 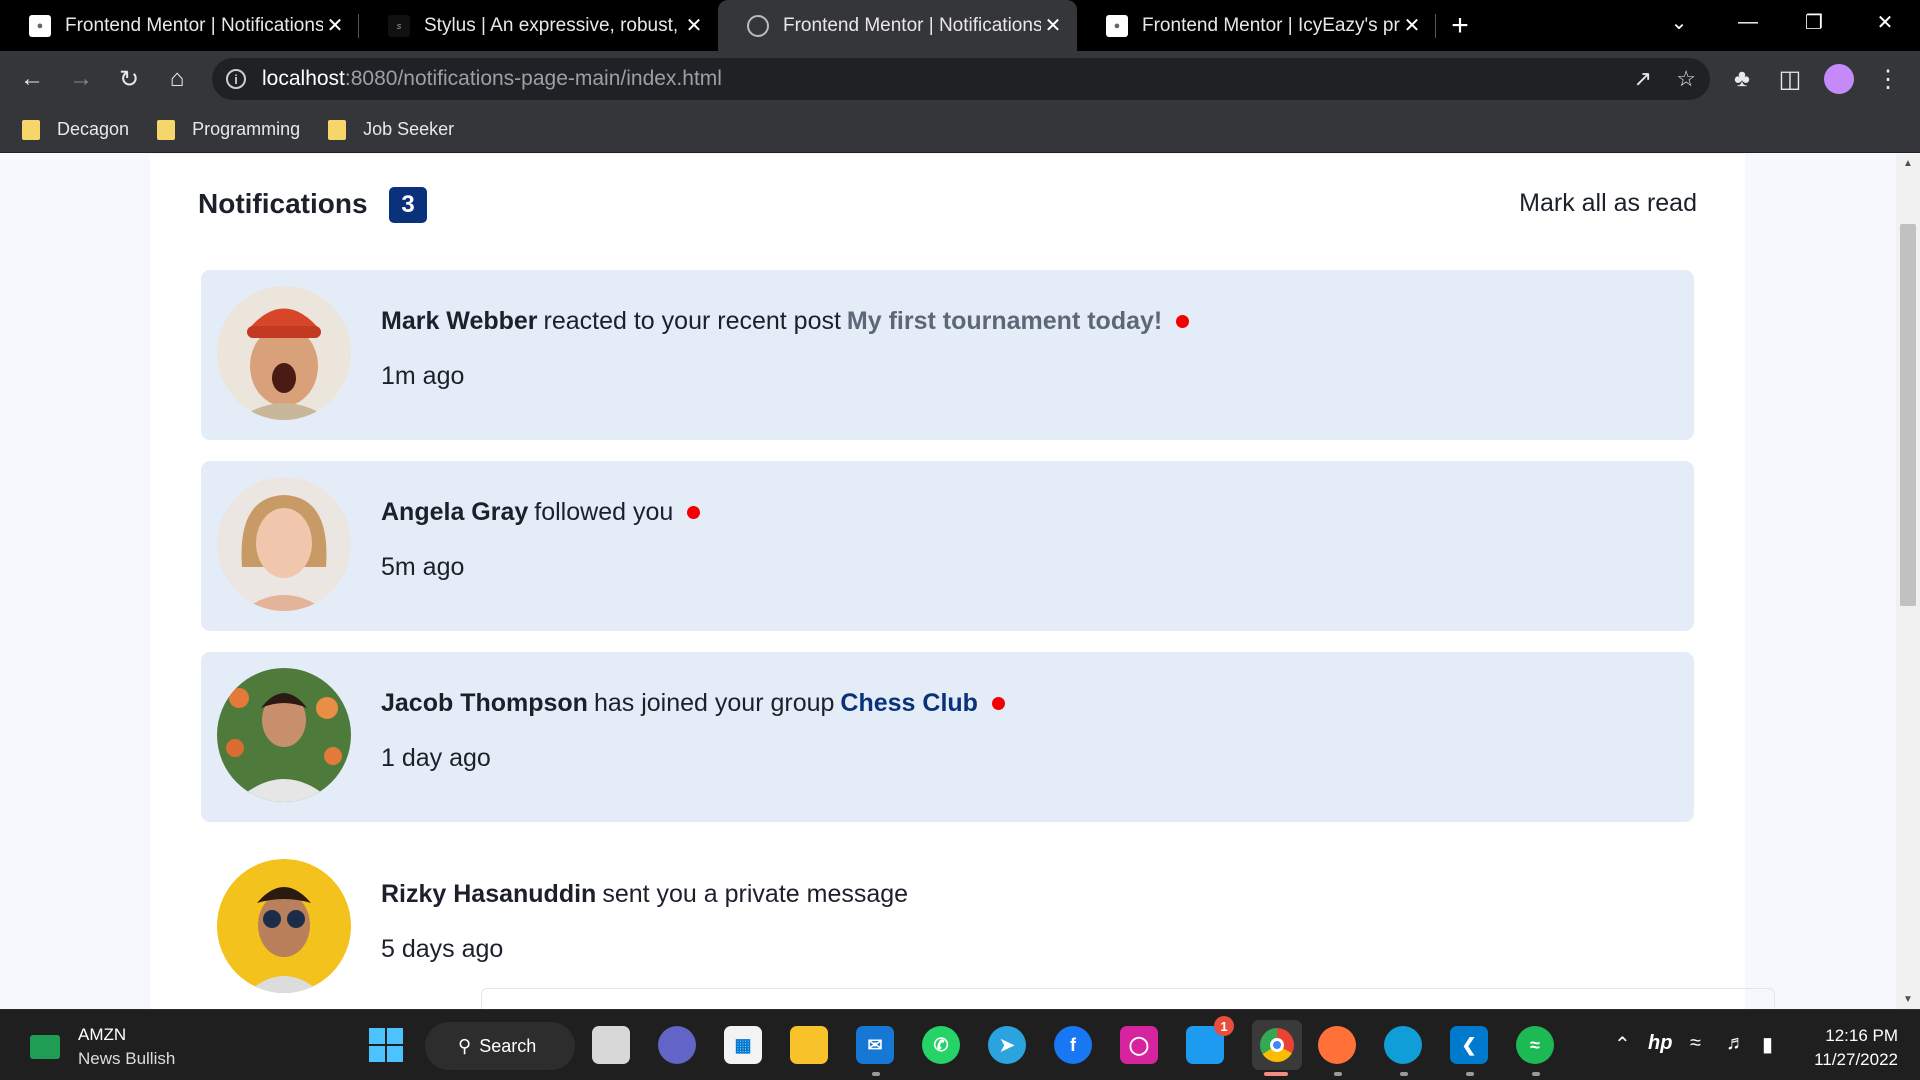 What do you see at coordinates (743, 1045) in the screenshot?
I see `microsoft-store-icon: ▦` at bounding box center [743, 1045].